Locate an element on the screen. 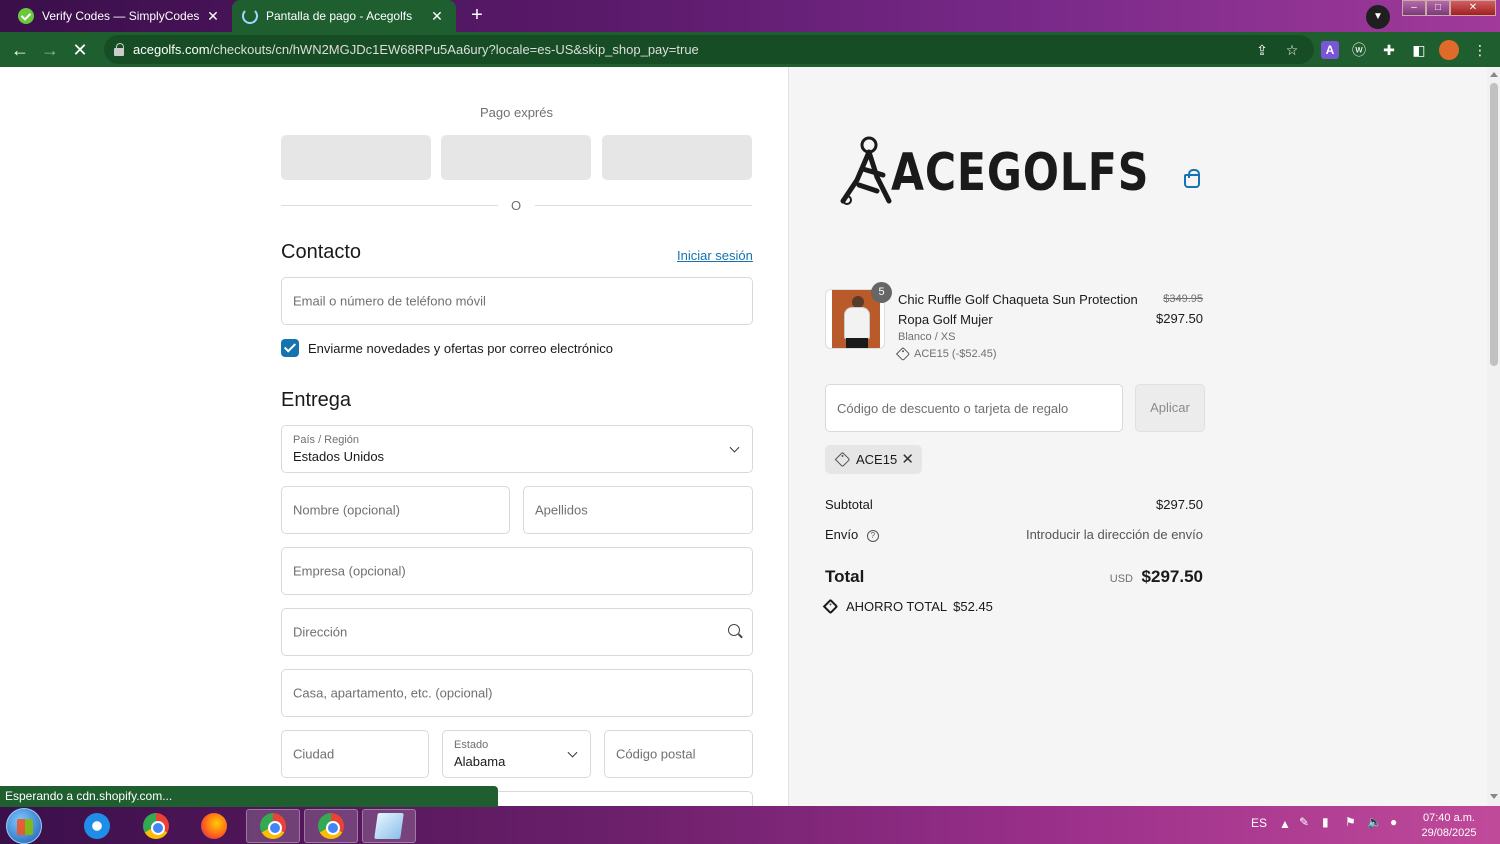 The width and height of the screenshot is (1500, 844). action-center-flag-icon: ⚑ is located at coordinates (1350, 829).